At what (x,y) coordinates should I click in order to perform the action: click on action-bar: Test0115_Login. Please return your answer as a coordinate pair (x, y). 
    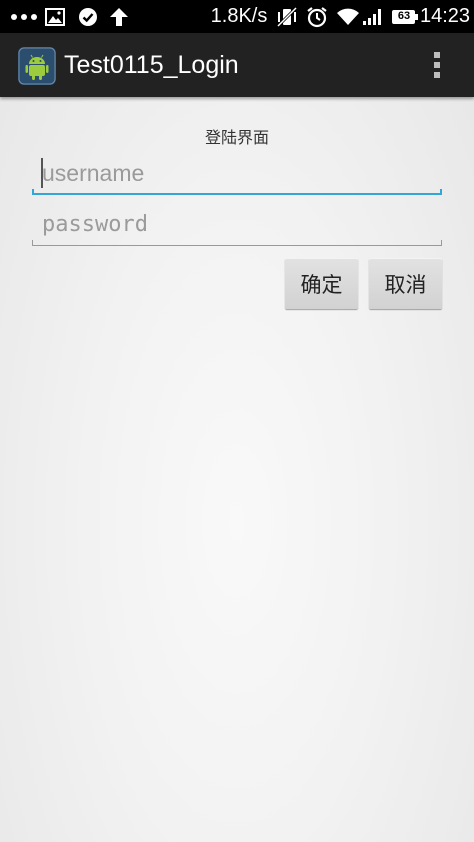
    Looking at the image, I should click on (237, 65).